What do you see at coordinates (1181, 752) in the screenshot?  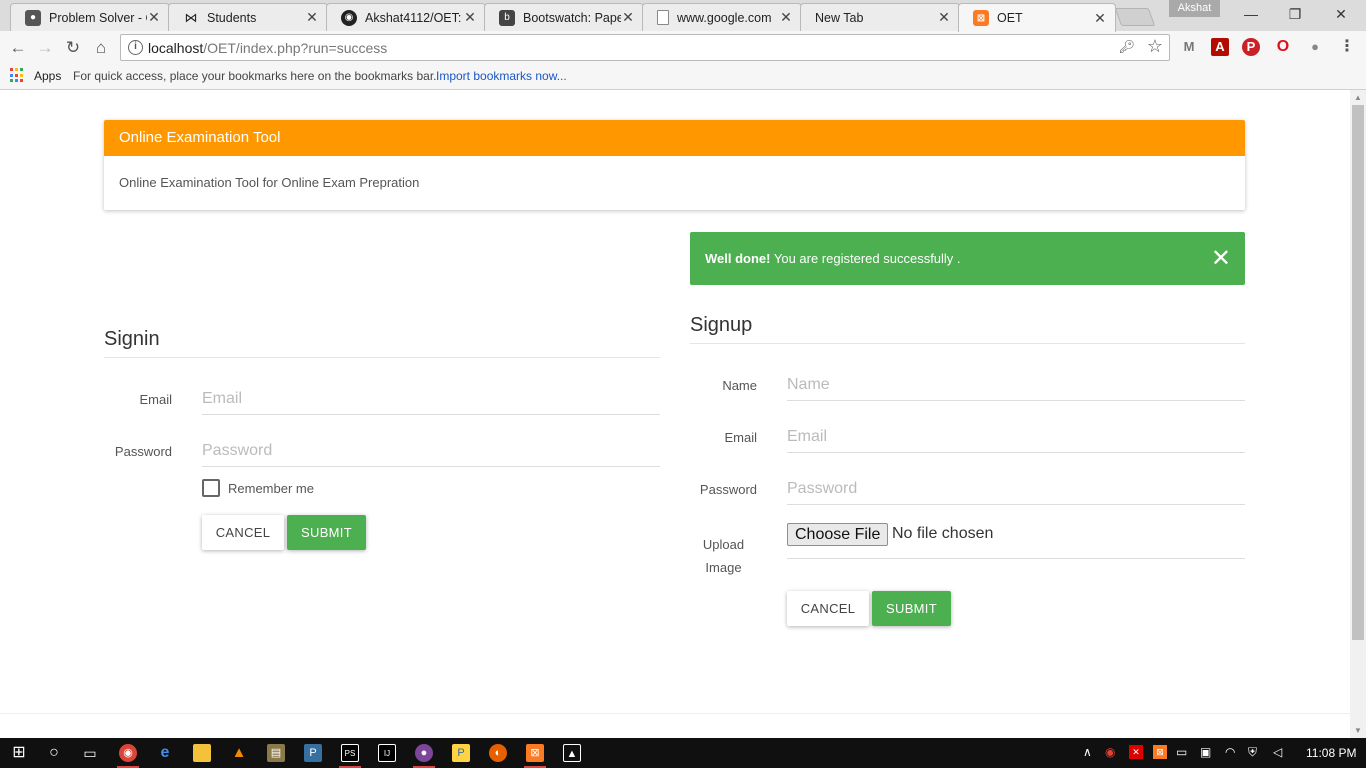 I see `battery-icon: ▭` at bounding box center [1181, 752].